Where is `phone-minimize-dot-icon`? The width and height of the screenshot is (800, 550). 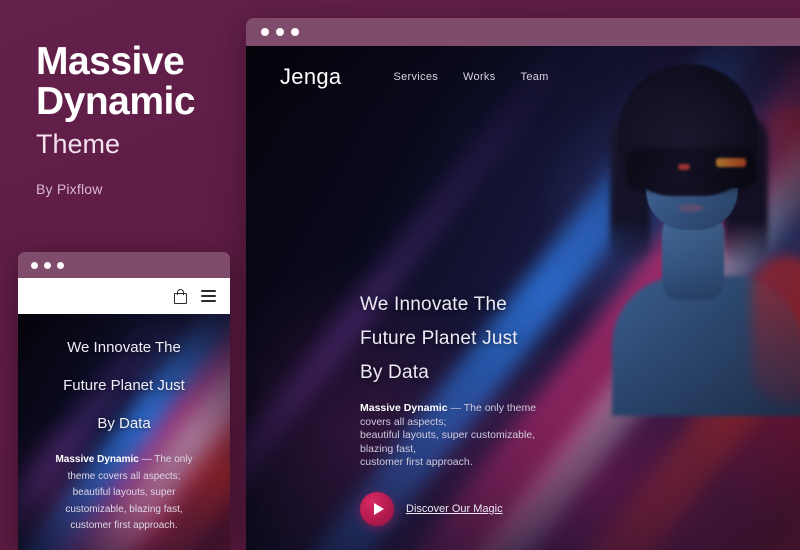 phone-minimize-dot-icon is located at coordinates (47, 265).